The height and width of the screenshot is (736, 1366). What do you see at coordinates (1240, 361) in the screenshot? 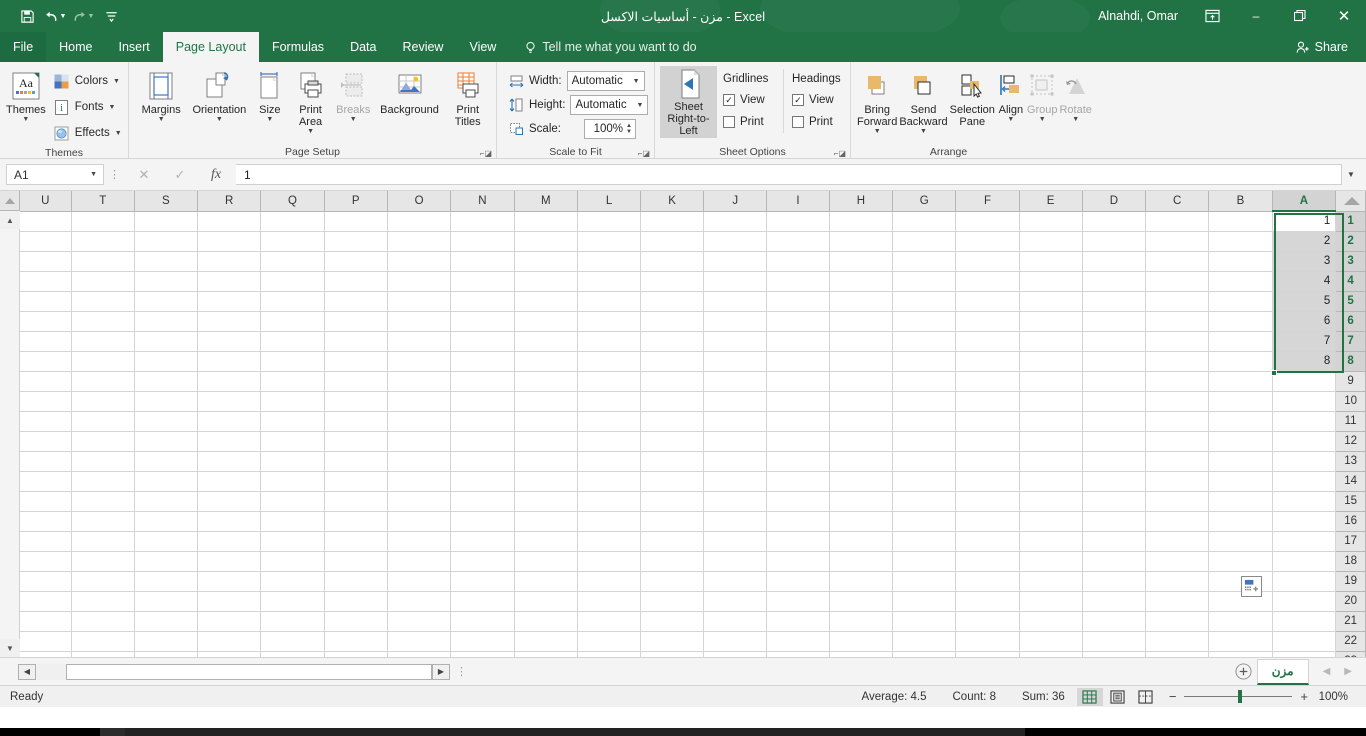
I see `cell-B8` at bounding box center [1240, 361].